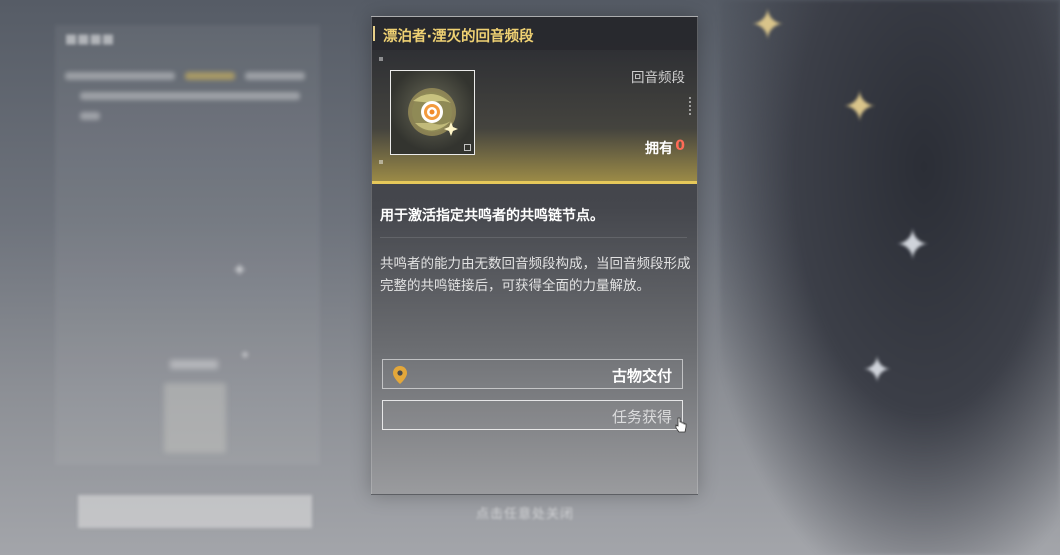  I want to click on hand-cursor-icon, so click(681, 427).